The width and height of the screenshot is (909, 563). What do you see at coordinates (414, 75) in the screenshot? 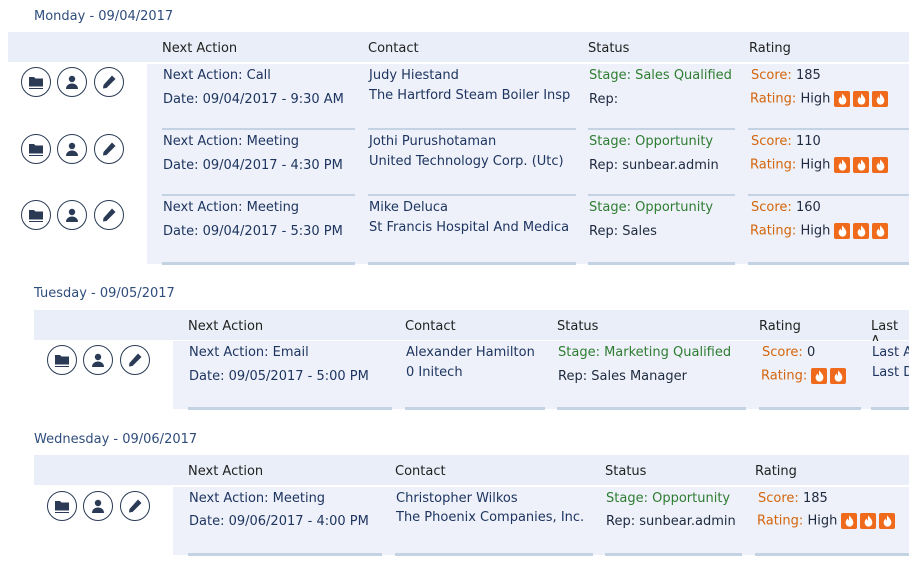
I see `contact-name-link: Judy Hiestand` at bounding box center [414, 75].